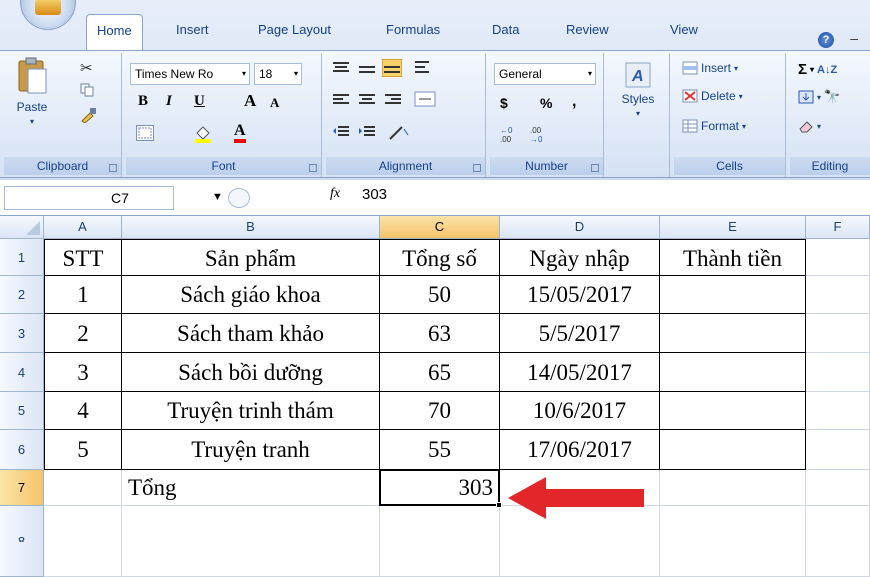 The width and height of the screenshot is (870, 577). Describe the element at coordinates (817, 69) in the screenshot. I see `autosum-button: Σ ▾ A↓Z` at that location.